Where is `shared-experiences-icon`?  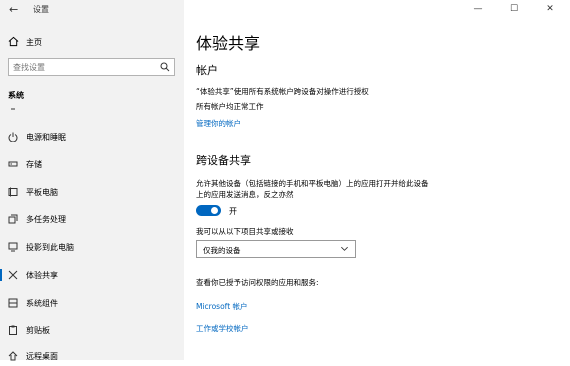 shared-experiences-icon is located at coordinates (13, 275).